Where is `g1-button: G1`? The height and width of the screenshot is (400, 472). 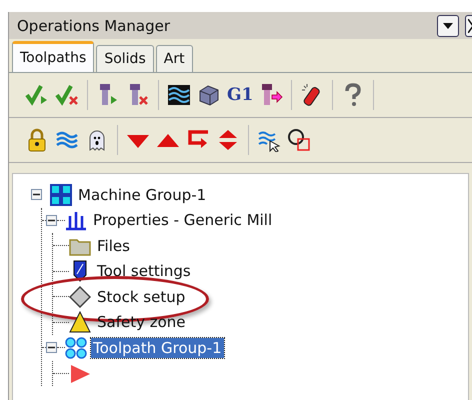
g1-button: G1 is located at coordinates (240, 95).